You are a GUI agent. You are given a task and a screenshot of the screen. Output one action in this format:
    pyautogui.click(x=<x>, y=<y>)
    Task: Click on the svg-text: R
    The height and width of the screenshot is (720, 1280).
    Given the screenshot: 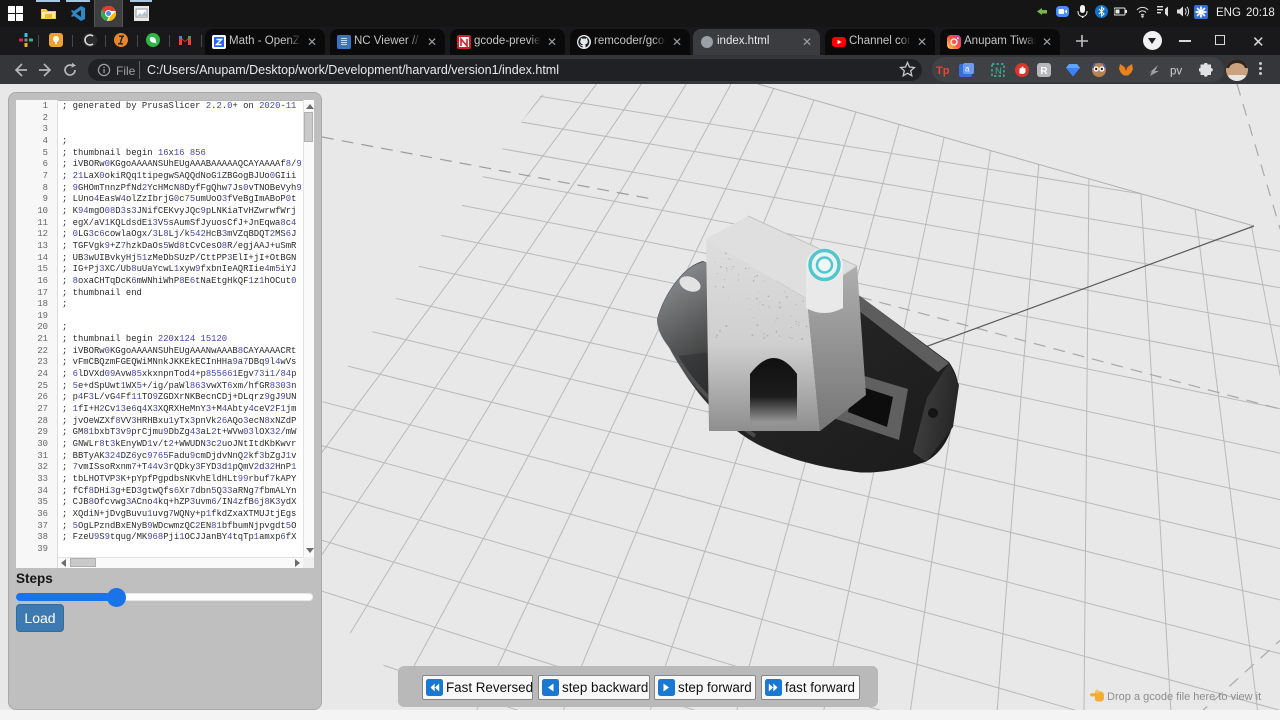 What is the action you would take?
    pyautogui.click(x=1044, y=71)
    